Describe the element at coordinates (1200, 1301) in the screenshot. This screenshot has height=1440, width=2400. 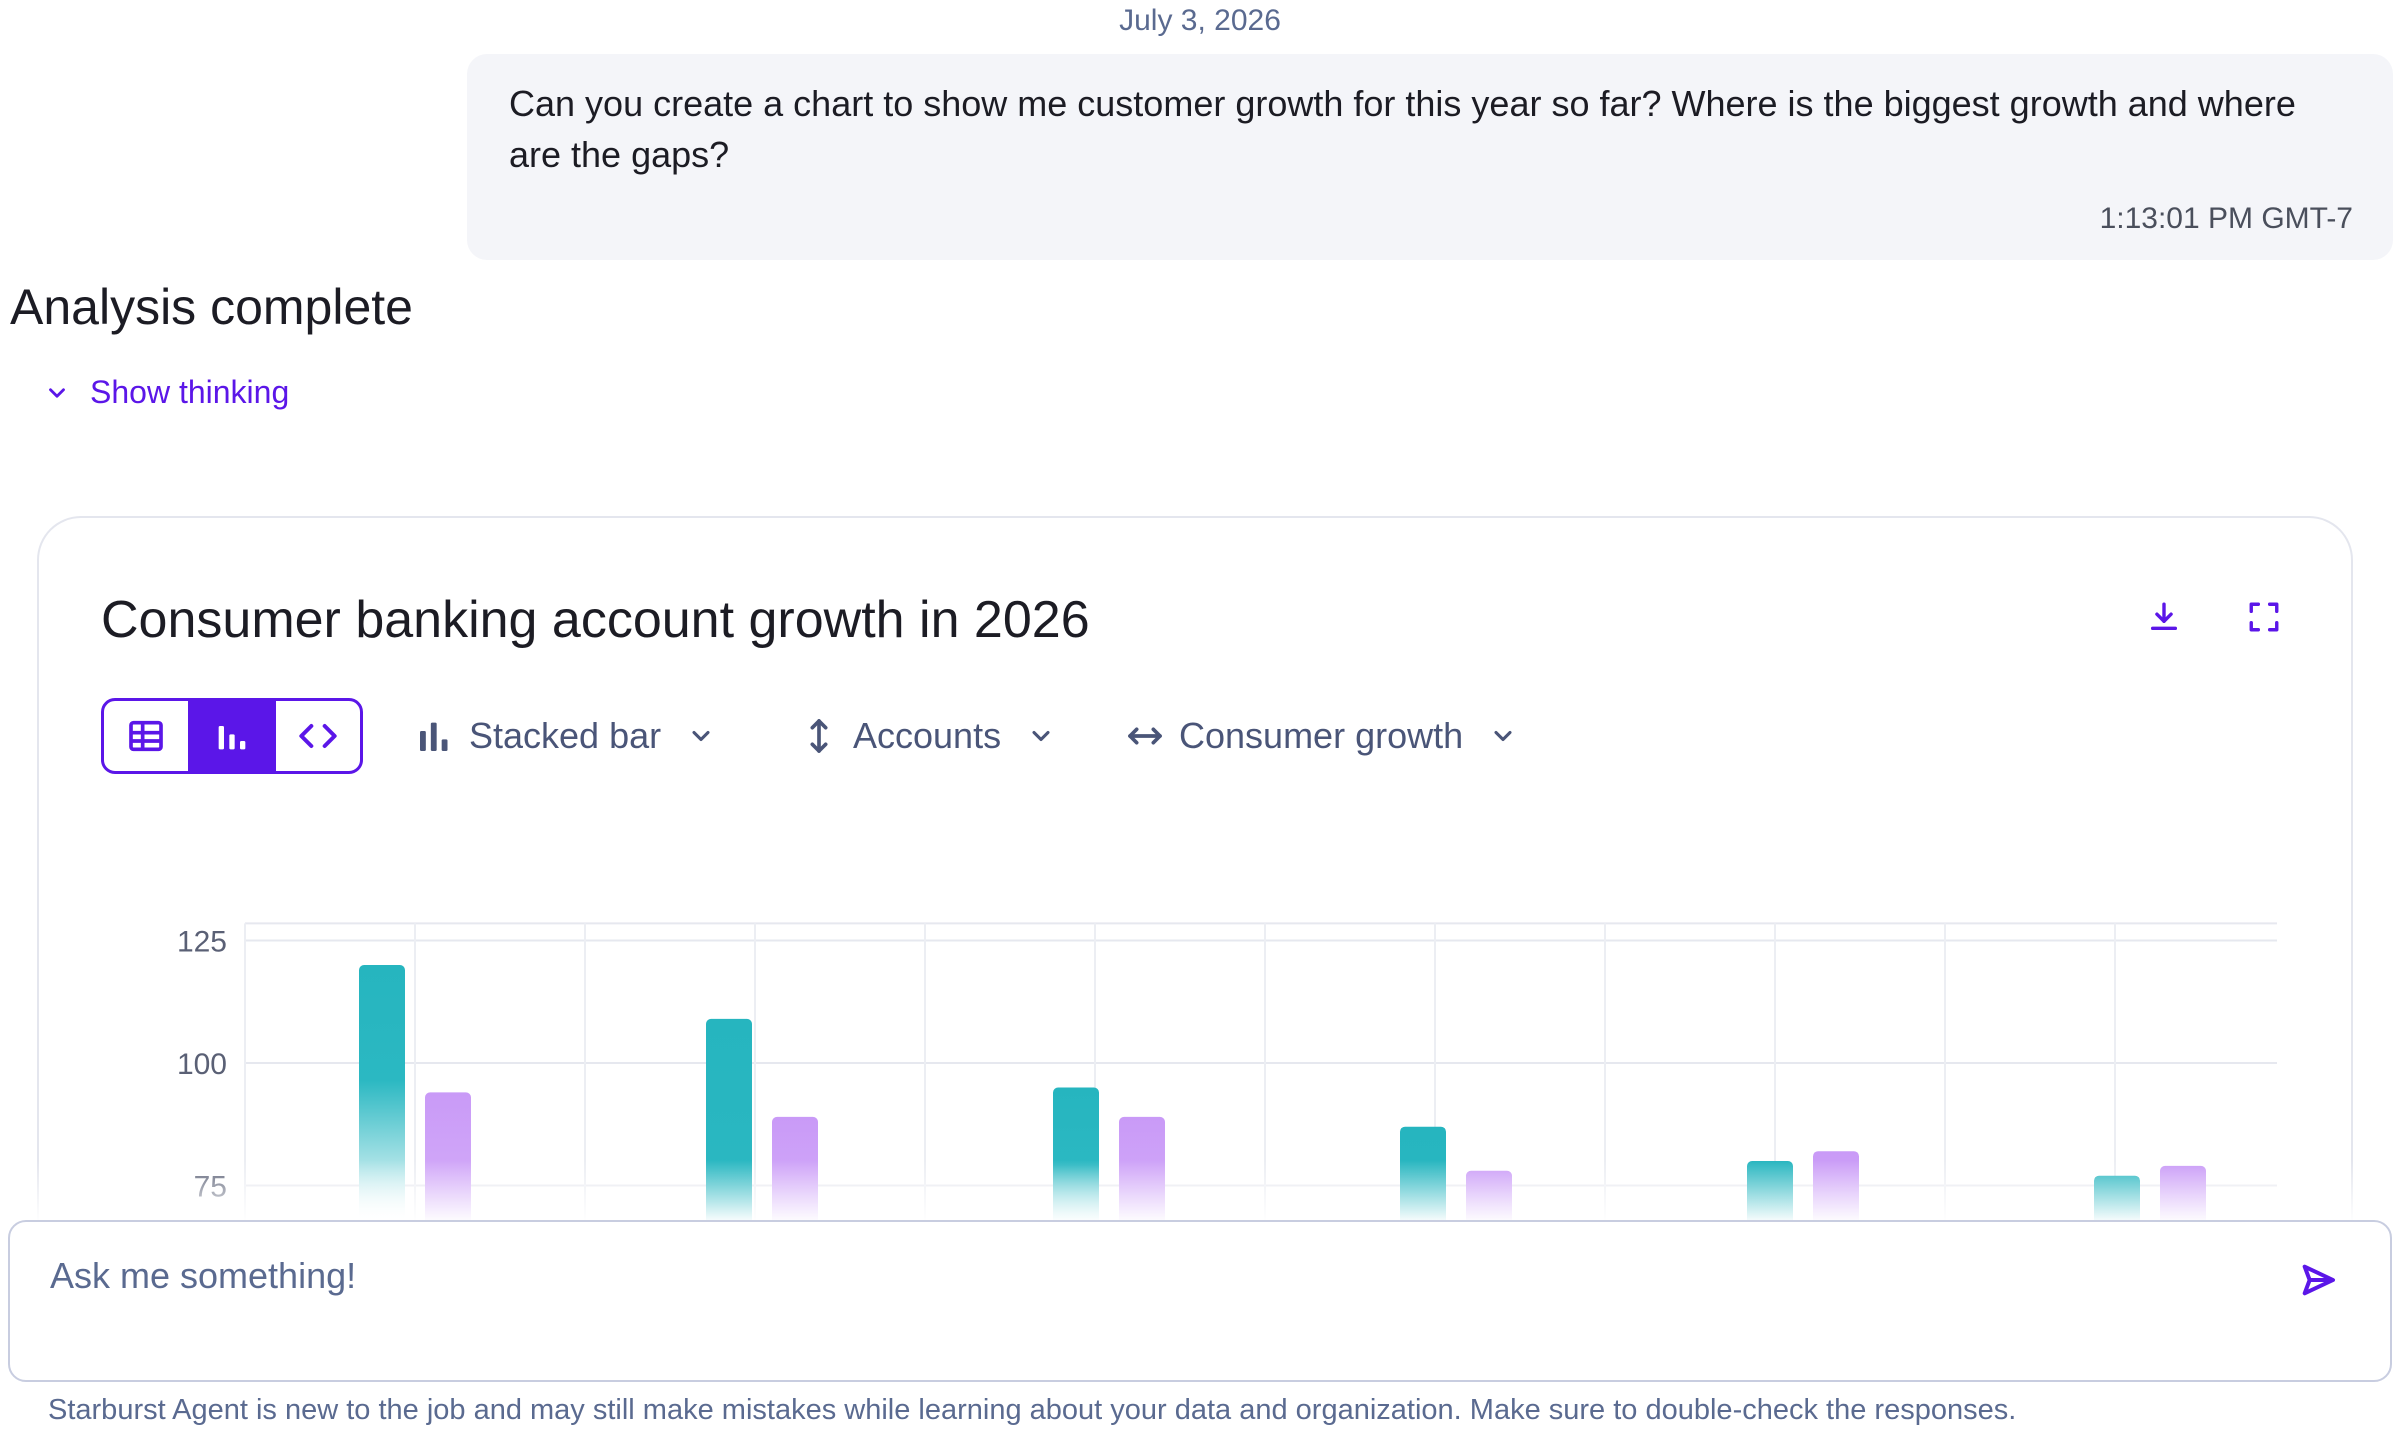
I see `chat-composer` at that location.